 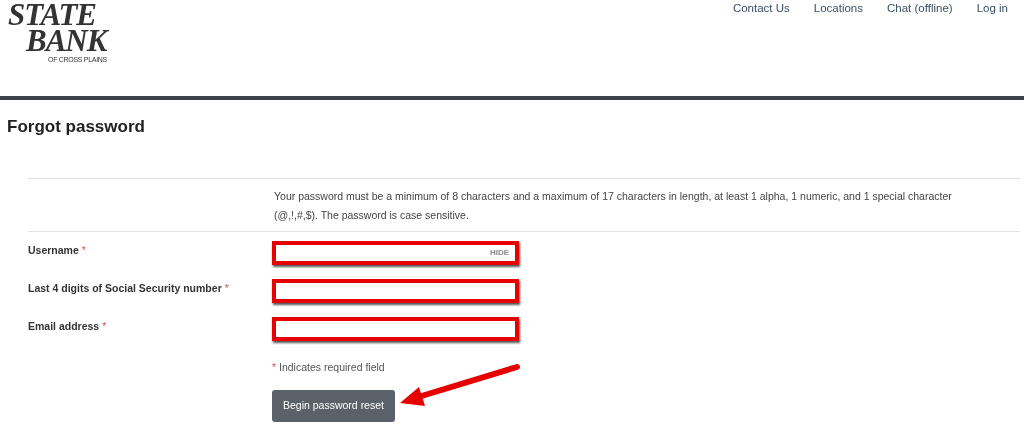 I want to click on field-label: Username, so click(x=53, y=249).